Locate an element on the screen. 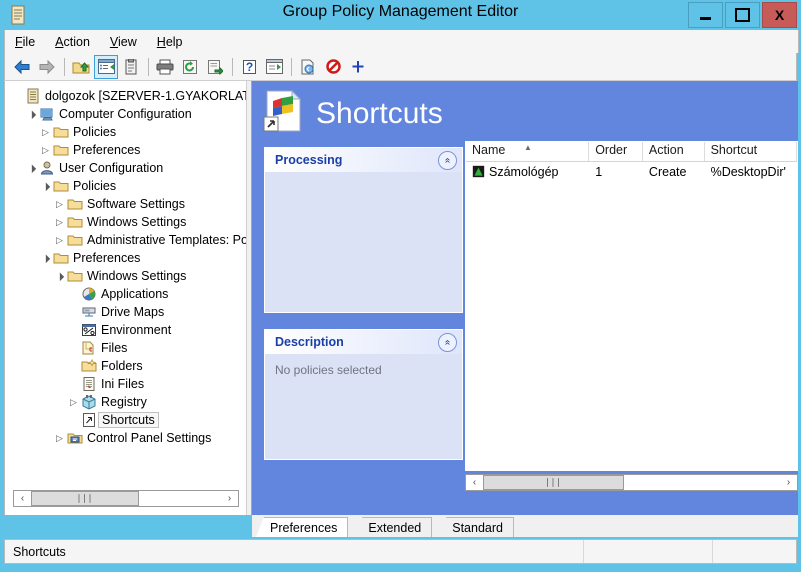  tree-item-applications: Applications is located at coordinates (125, 294).